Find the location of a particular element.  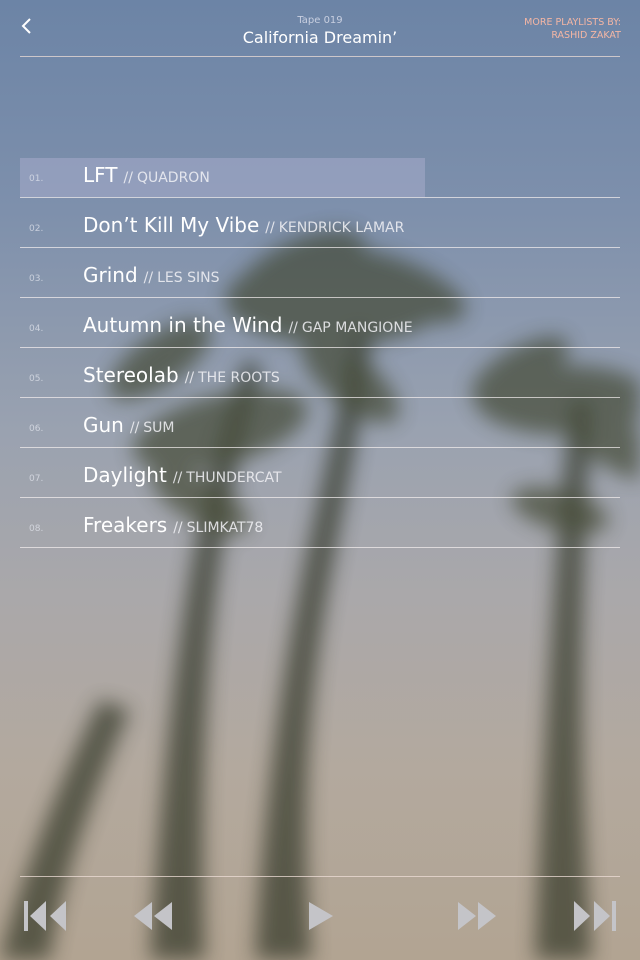

track-number: 04. is located at coordinates (36, 329).